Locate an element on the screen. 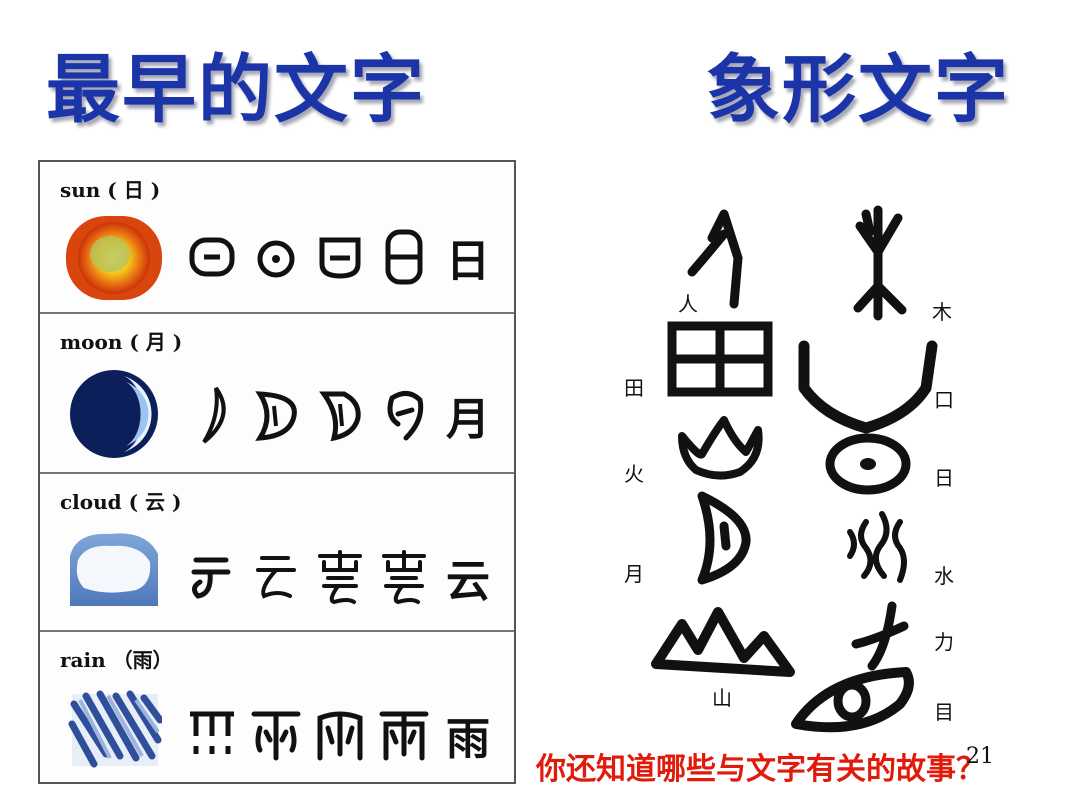 The width and height of the screenshot is (1080, 810). cloud-modern-character: 云 is located at coordinates (468, 581).